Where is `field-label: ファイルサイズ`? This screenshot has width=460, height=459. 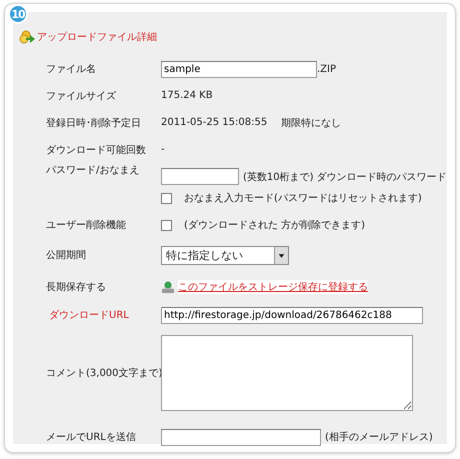
field-label: ファイルサイズ is located at coordinates (81, 96).